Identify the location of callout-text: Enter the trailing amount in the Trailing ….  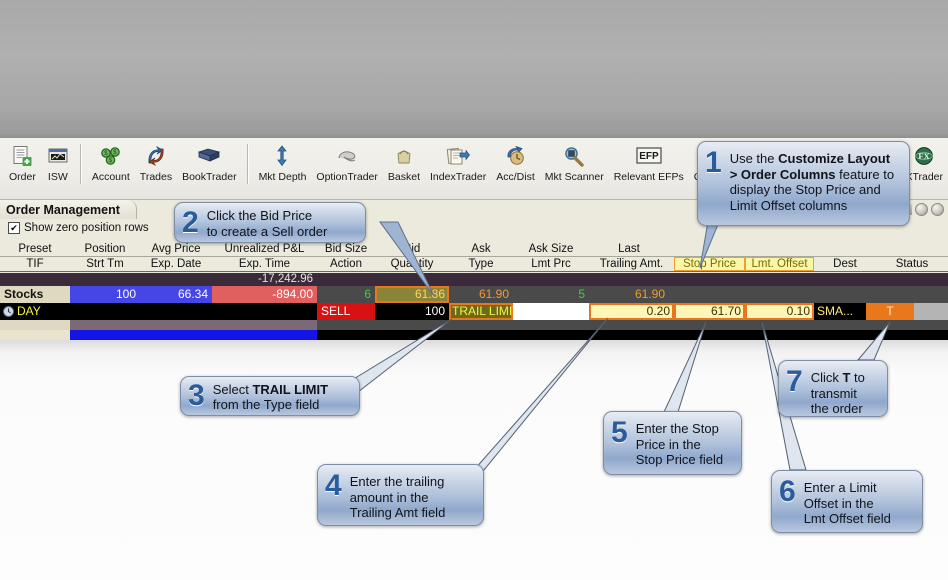
(397, 497).